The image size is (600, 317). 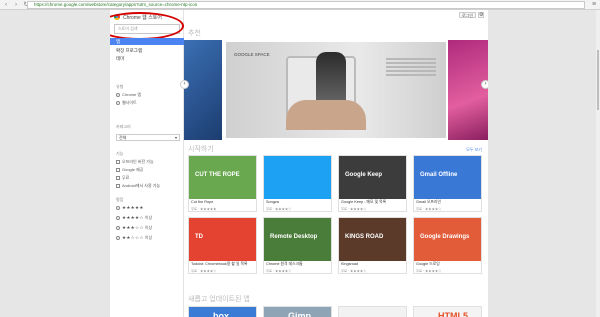 What do you see at coordinates (467, 15) in the screenshot?
I see `login-button: 로그인` at bounding box center [467, 15].